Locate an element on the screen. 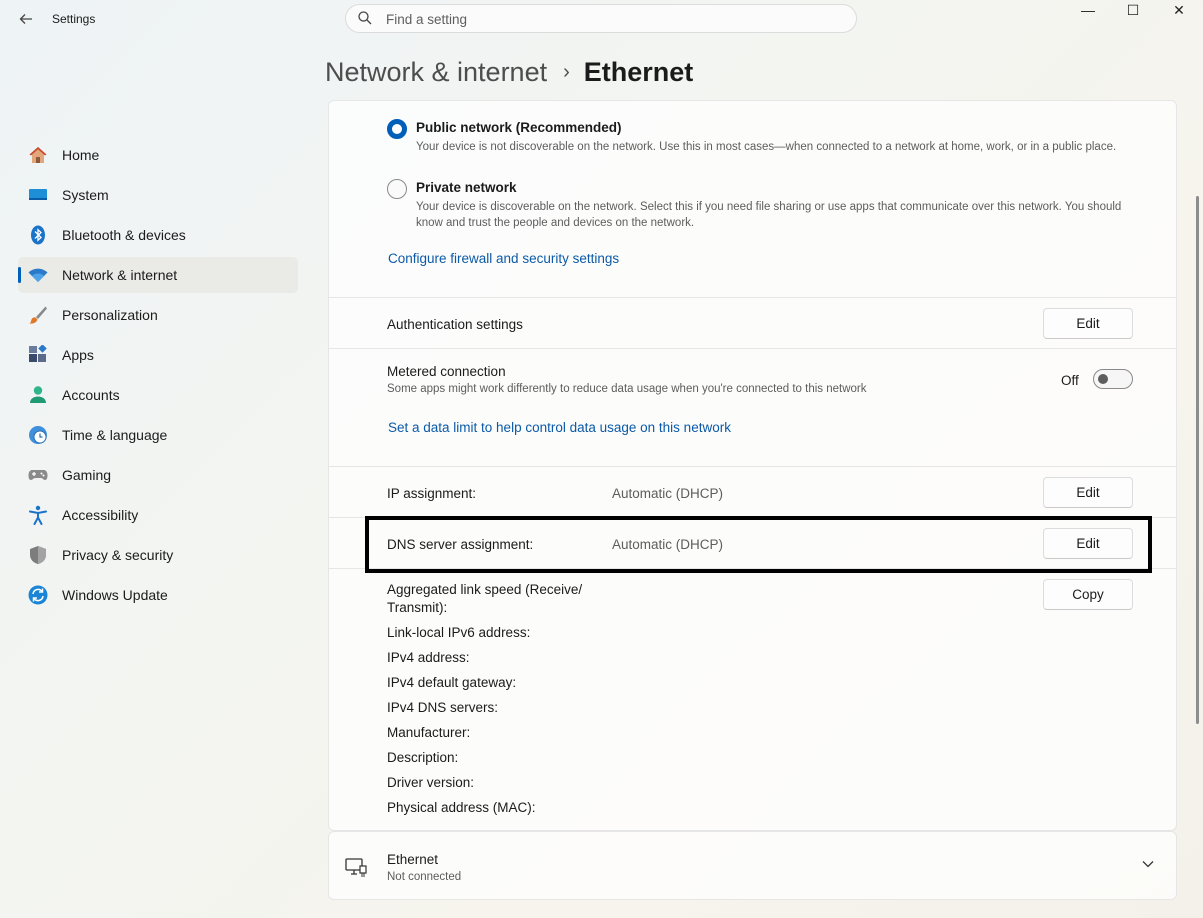  search-input is located at coordinates (606, 19).